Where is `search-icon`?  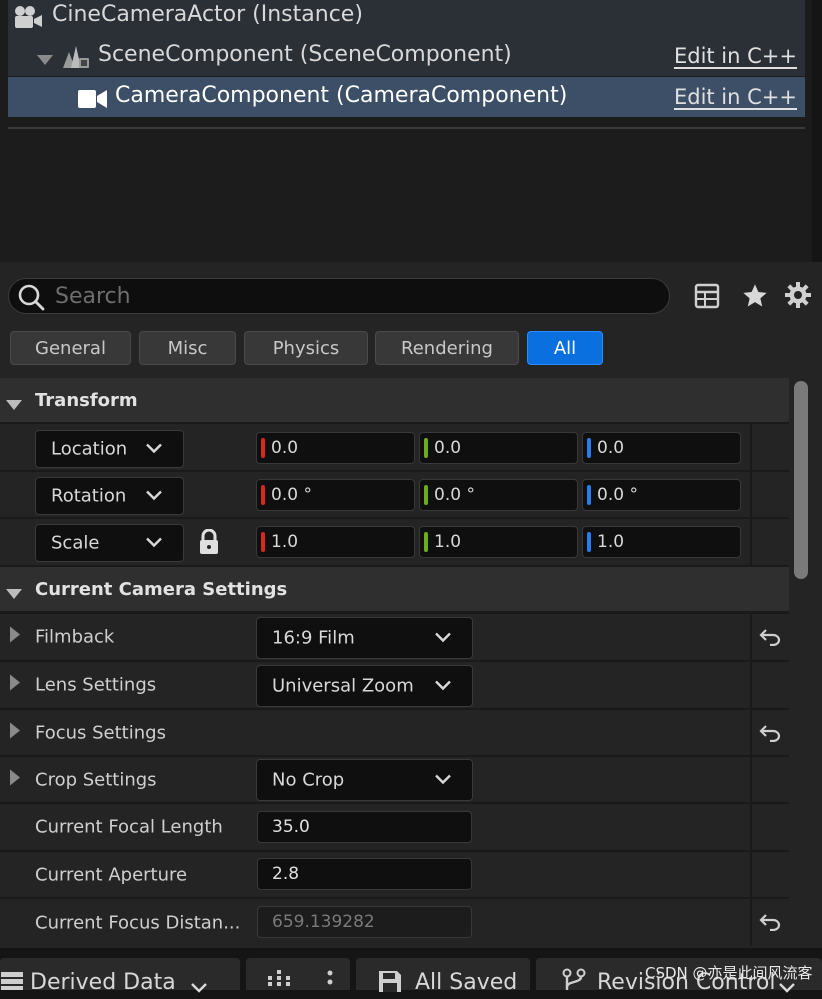
search-icon is located at coordinates (31, 299).